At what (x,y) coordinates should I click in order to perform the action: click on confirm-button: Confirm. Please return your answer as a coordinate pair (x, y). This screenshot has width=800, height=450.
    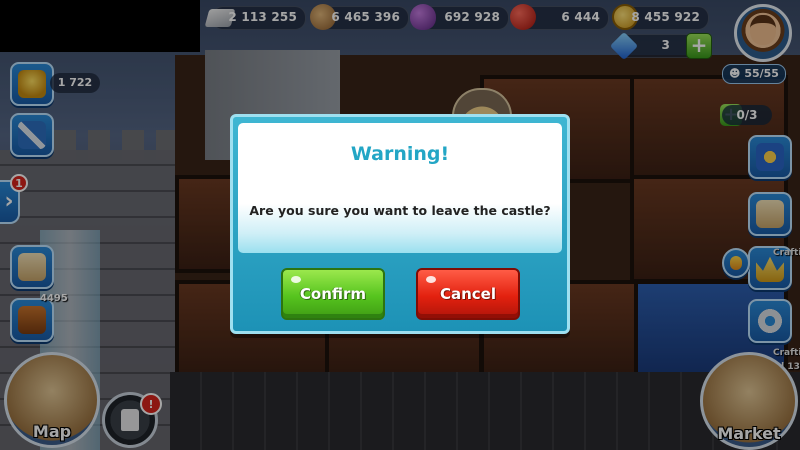
    Looking at the image, I should click on (333, 294).